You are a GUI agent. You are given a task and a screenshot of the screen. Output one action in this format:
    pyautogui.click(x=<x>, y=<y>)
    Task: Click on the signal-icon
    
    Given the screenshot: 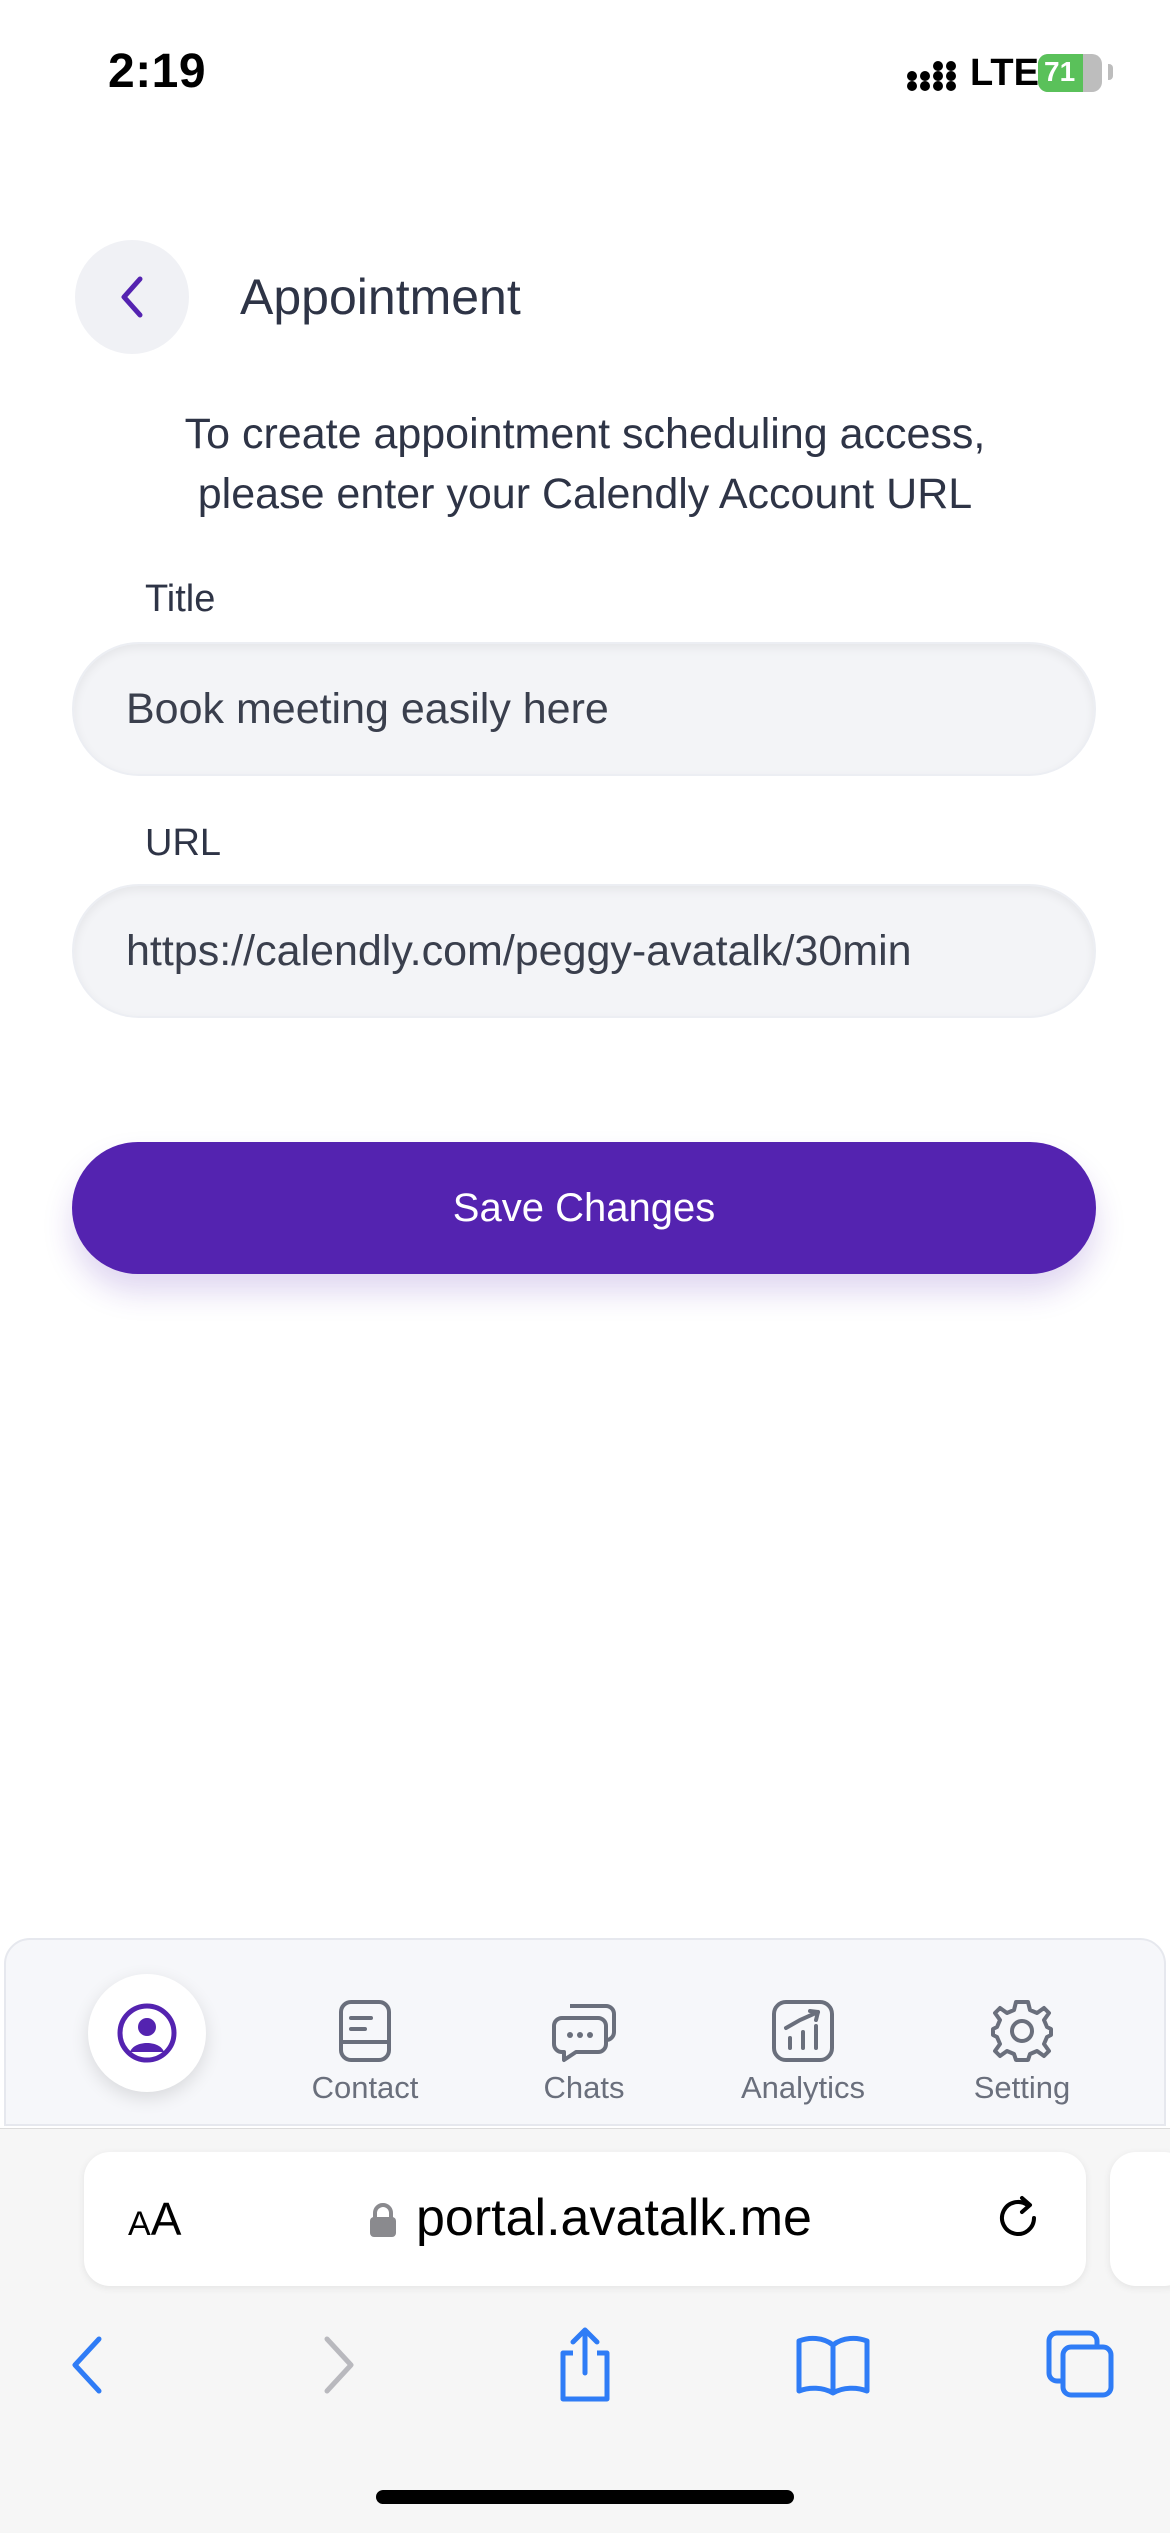 What is the action you would take?
    pyautogui.click(x=931, y=76)
    